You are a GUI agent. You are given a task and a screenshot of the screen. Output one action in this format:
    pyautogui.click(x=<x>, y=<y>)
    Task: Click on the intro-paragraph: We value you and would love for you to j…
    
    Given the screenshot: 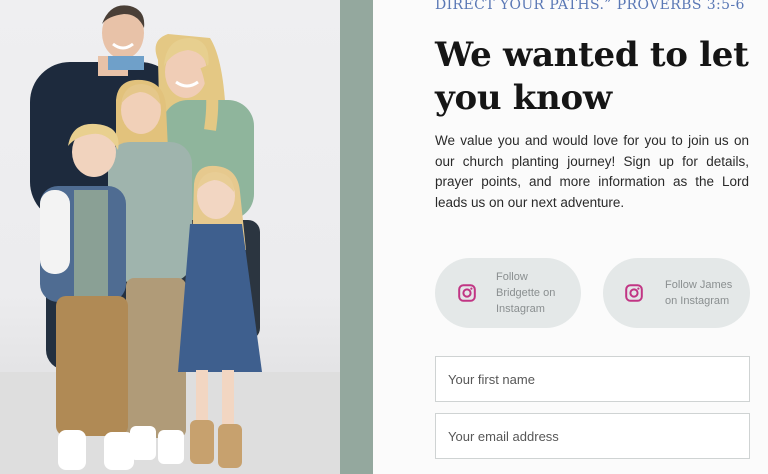 What is the action you would take?
    pyautogui.click(x=592, y=171)
    